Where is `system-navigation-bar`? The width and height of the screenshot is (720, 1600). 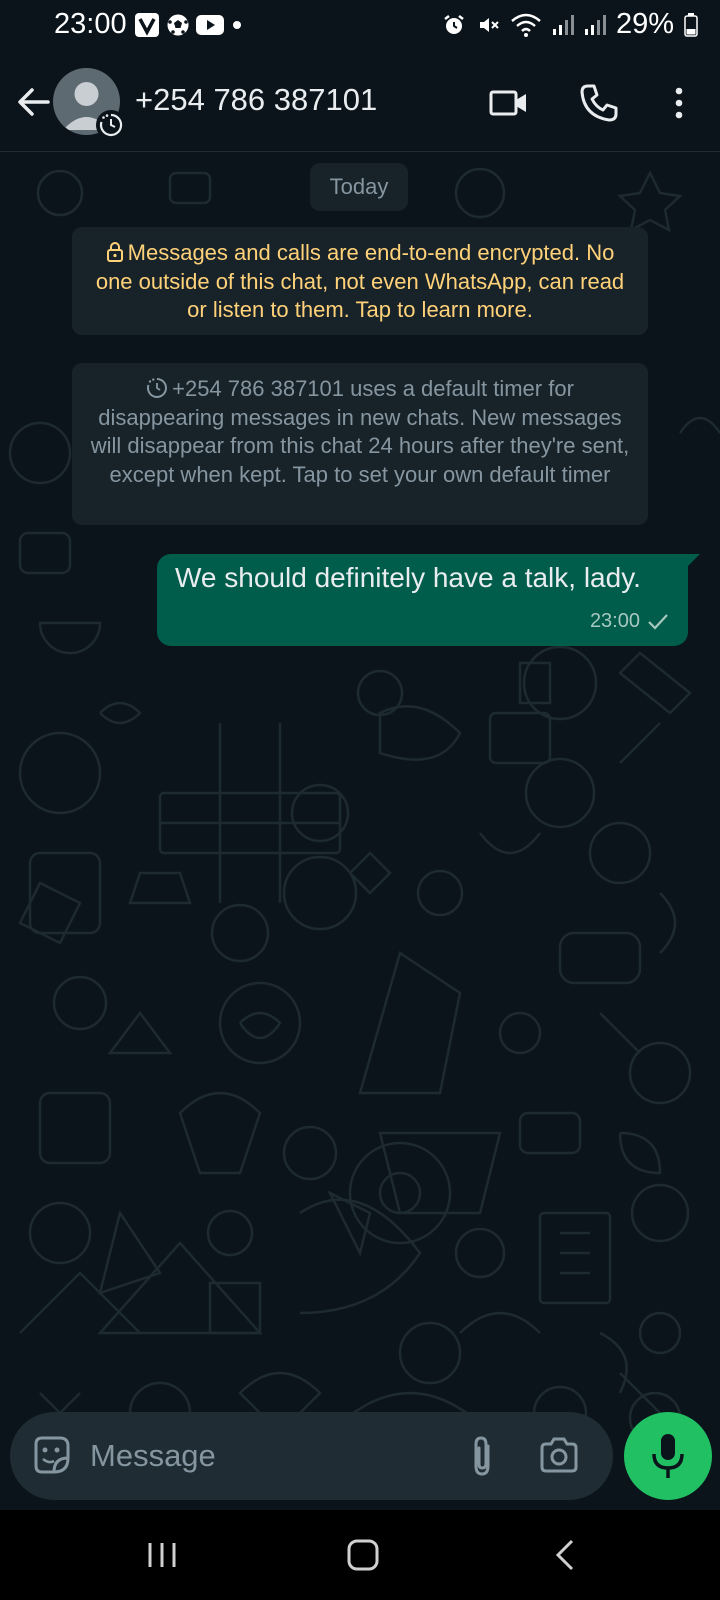 system-navigation-bar is located at coordinates (360, 1555).